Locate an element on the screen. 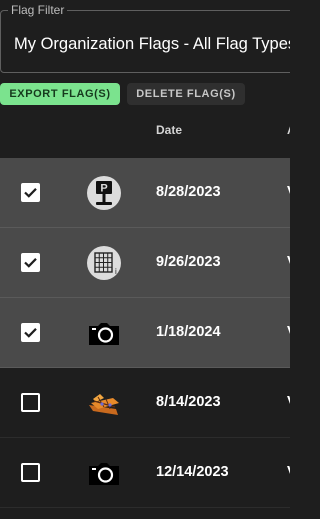  row-date: 8/28/2023 is located at coordinates (188, 192).